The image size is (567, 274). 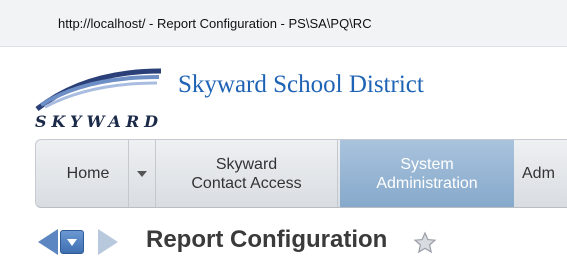 I want to click on history-dropdown-icon, so click(x=72, y=242).